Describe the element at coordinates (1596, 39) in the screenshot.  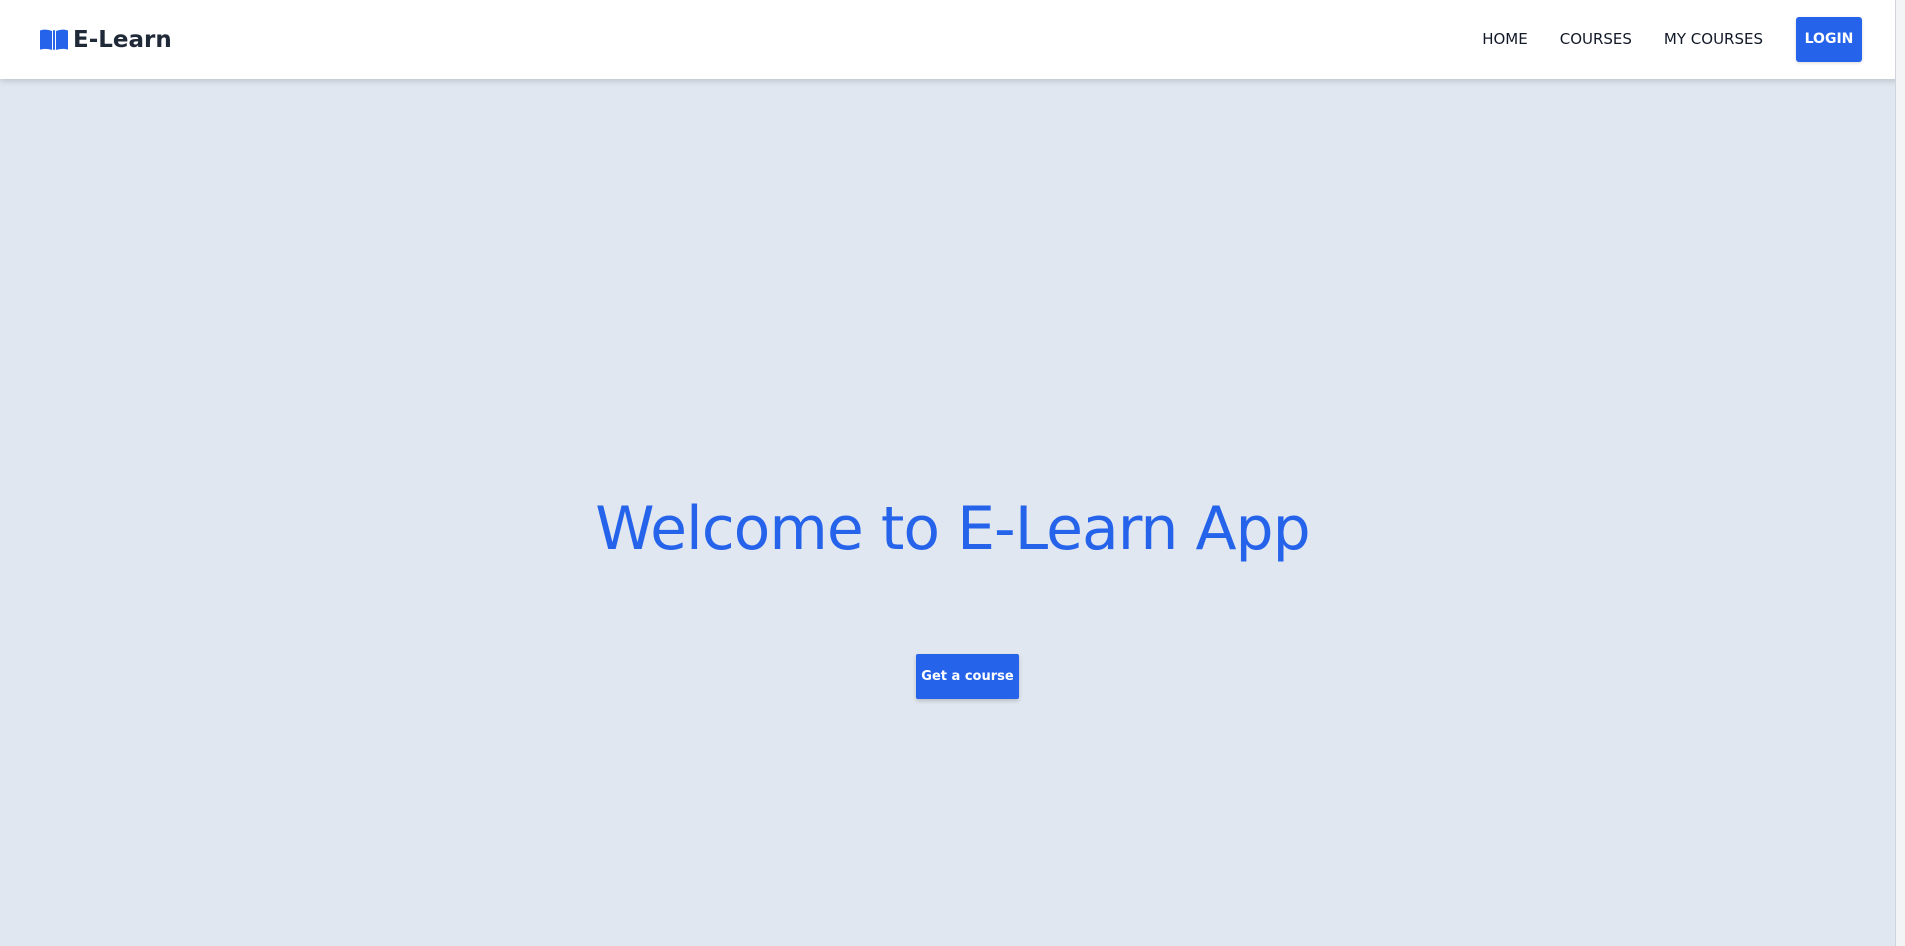
I see `nav-courses-link: COURSES` at that location.